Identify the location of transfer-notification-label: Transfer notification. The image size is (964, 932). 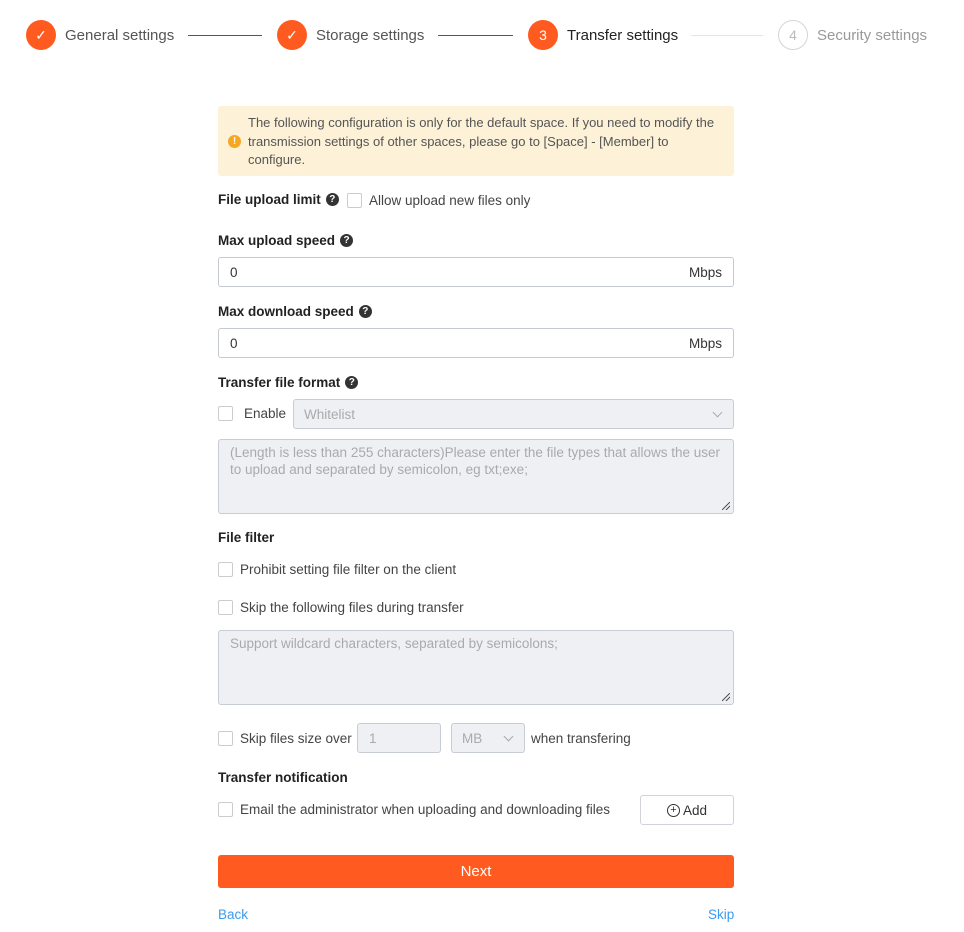
(283, 777).